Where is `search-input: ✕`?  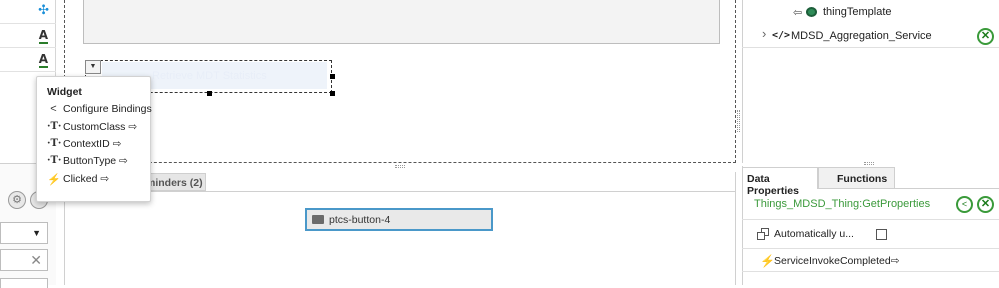 search-input: ✕ is located at coordinates (24, 260).